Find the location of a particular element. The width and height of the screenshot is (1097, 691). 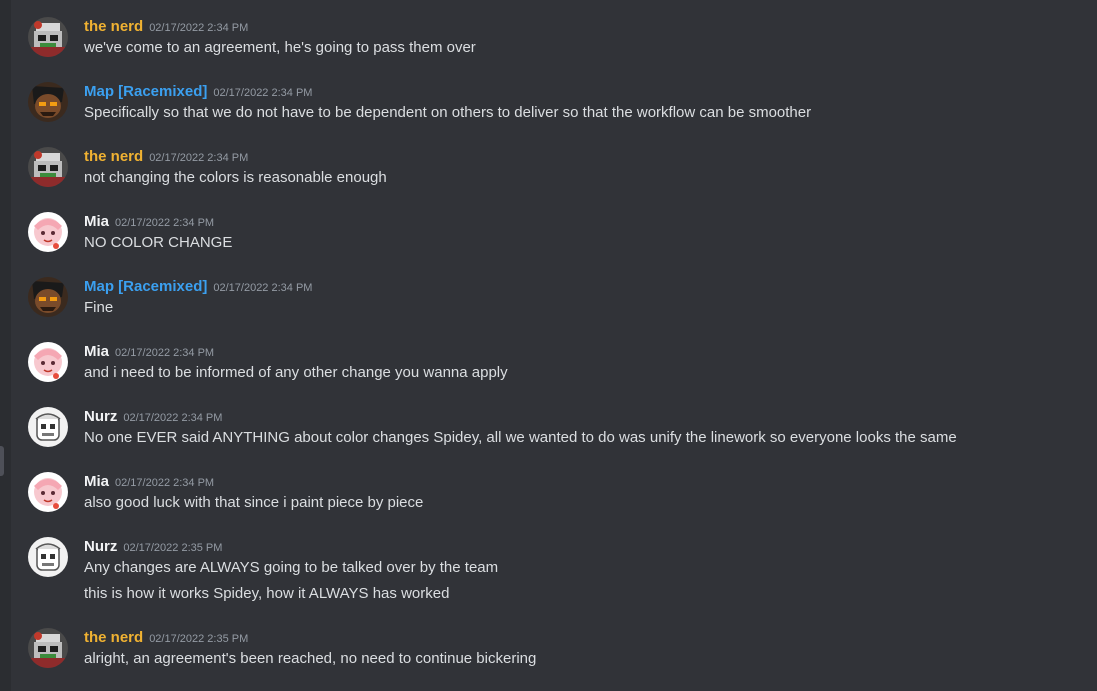

message-header: the nerd 02/17/2022 2:35 PM is located at coordinates (166, 638).